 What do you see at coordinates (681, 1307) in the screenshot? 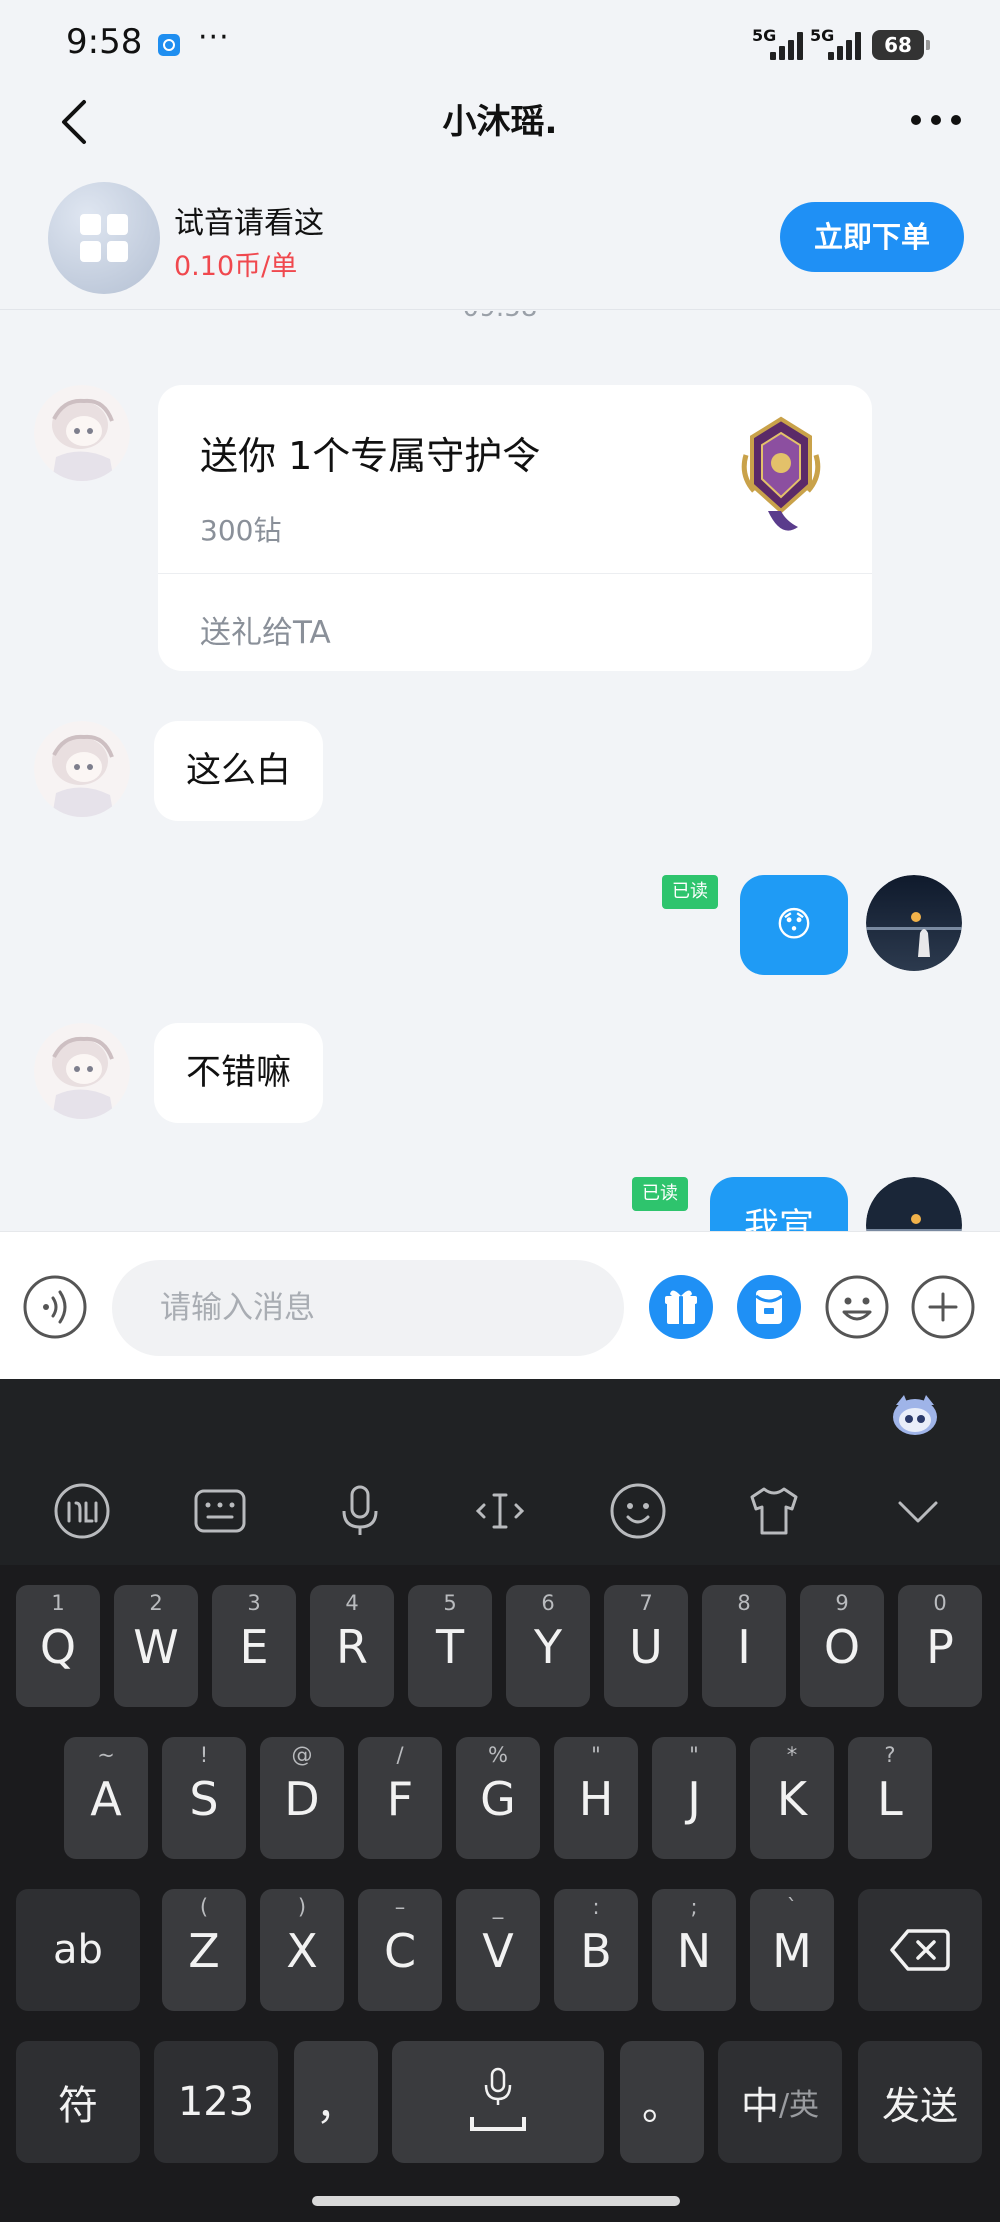
I see `gift-icon` at bounding box center [681, 1307].